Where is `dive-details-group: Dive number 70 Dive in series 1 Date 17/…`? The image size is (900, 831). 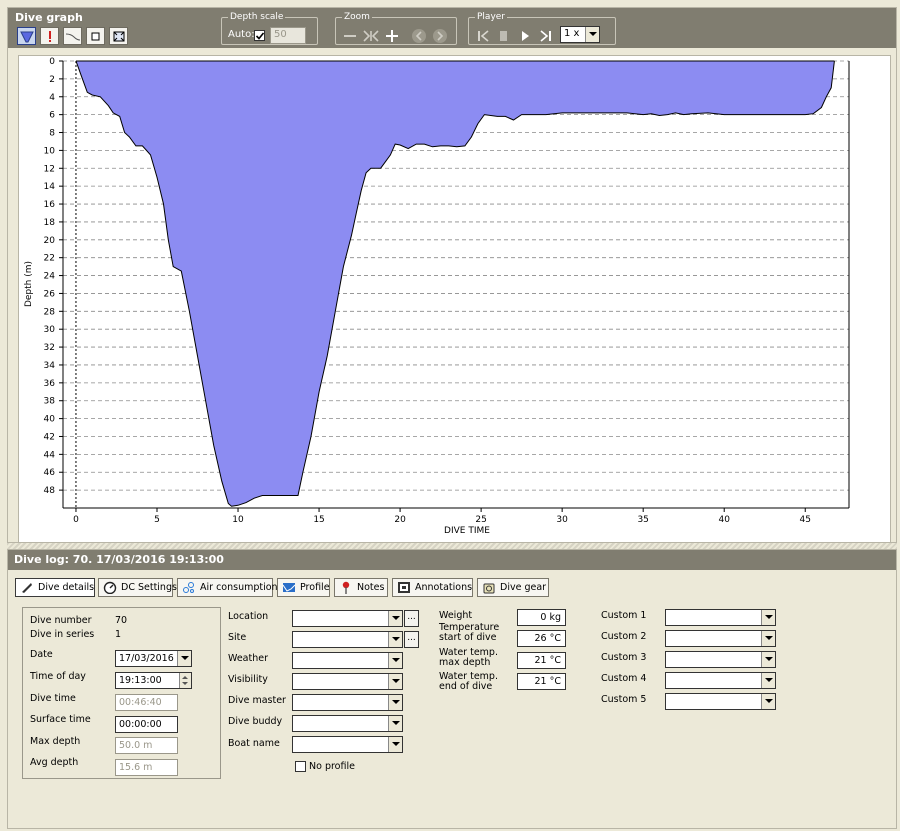
dive-details-group: Dive number 70 Dive in series 1 Date 17/… is located at coordinates (121, 693).